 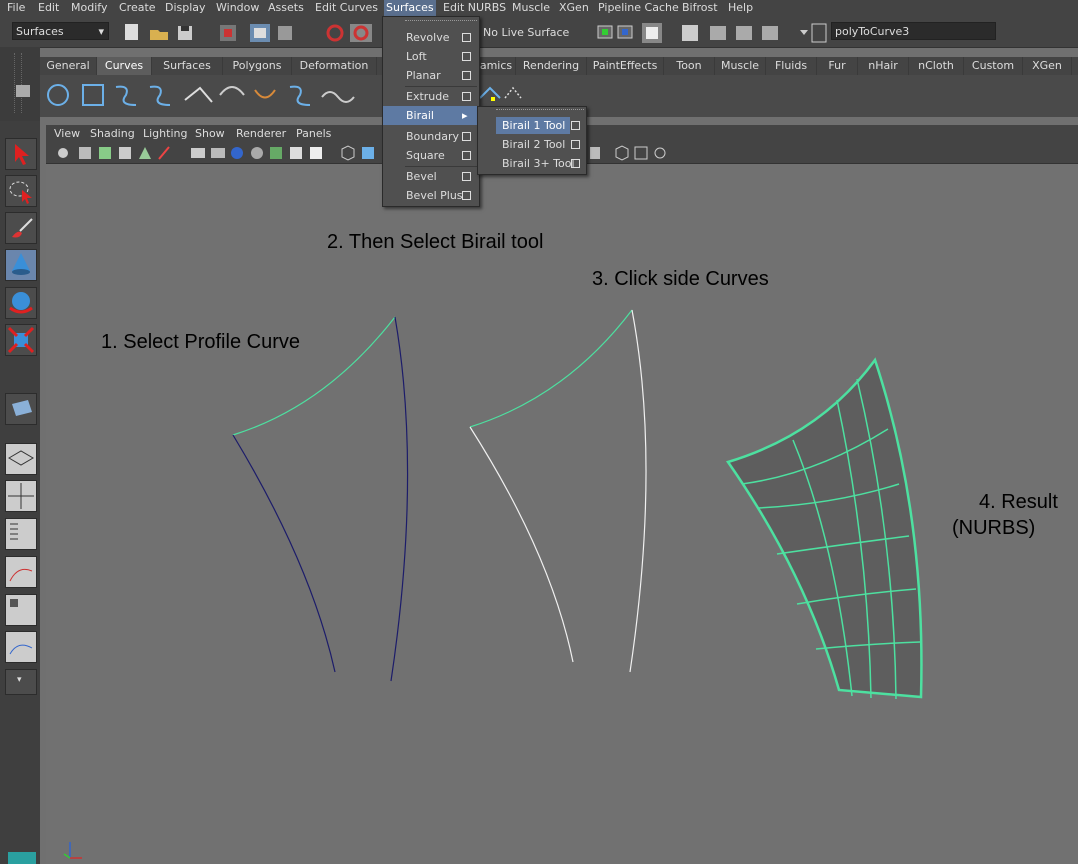 What do you see at coordinates (145, 153) in the screenshot?
I see `2d-pan-icon` at bounding box center [145, 153].